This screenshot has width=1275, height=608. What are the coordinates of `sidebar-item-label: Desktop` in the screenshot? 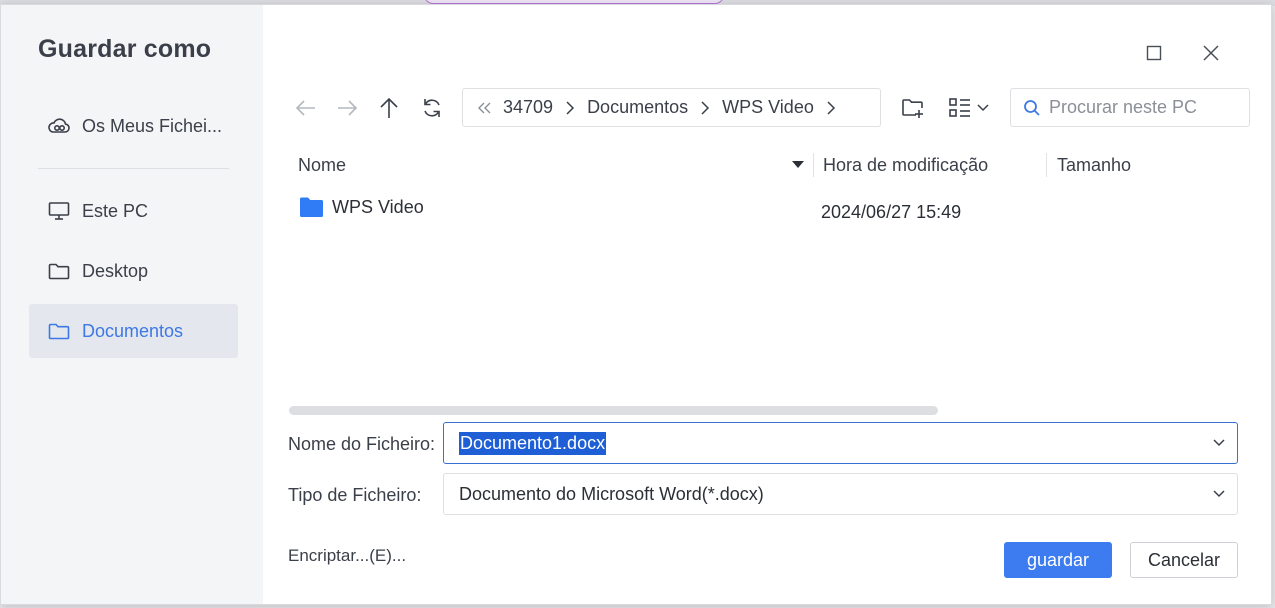 It's located at (115, 270).